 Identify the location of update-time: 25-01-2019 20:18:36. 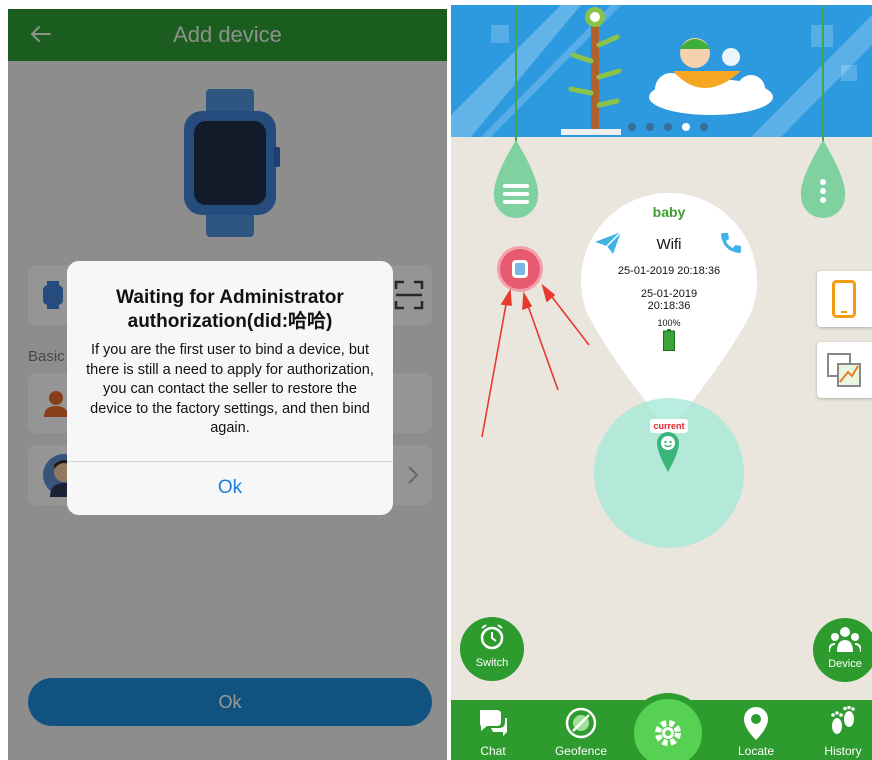
(669, 300).